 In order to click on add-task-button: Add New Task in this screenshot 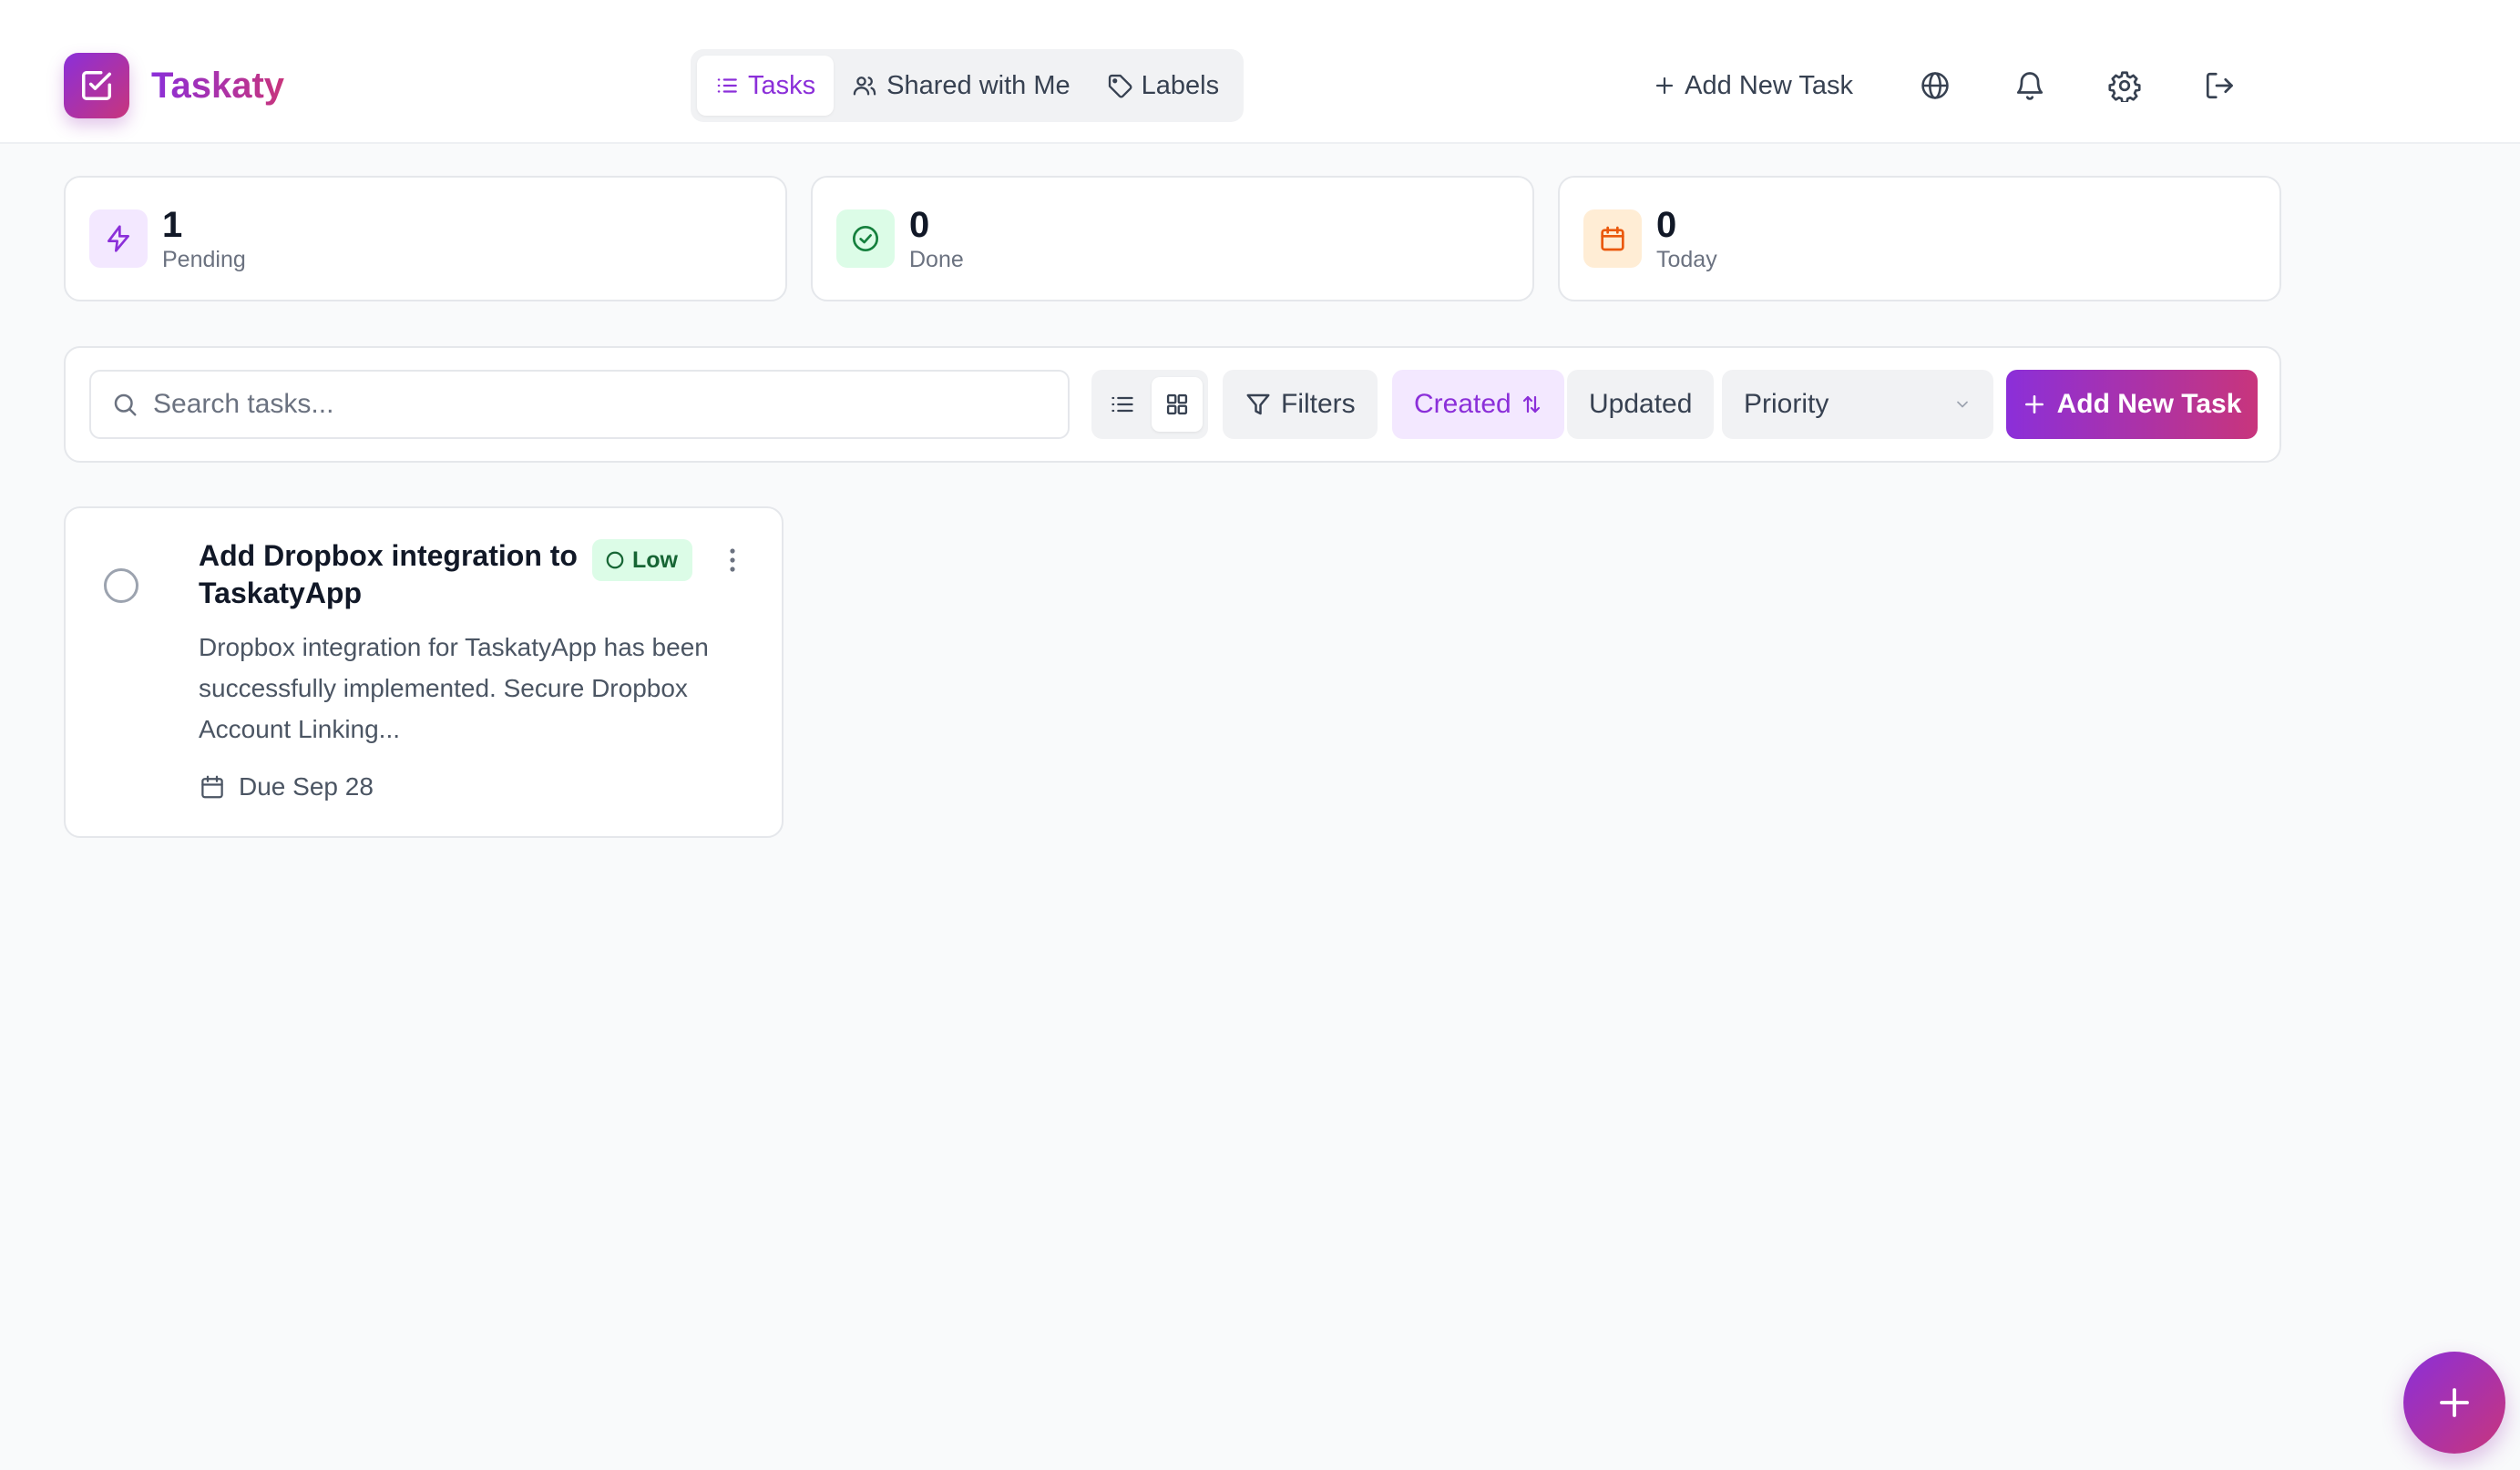, I will do `click(2132, 405)`.